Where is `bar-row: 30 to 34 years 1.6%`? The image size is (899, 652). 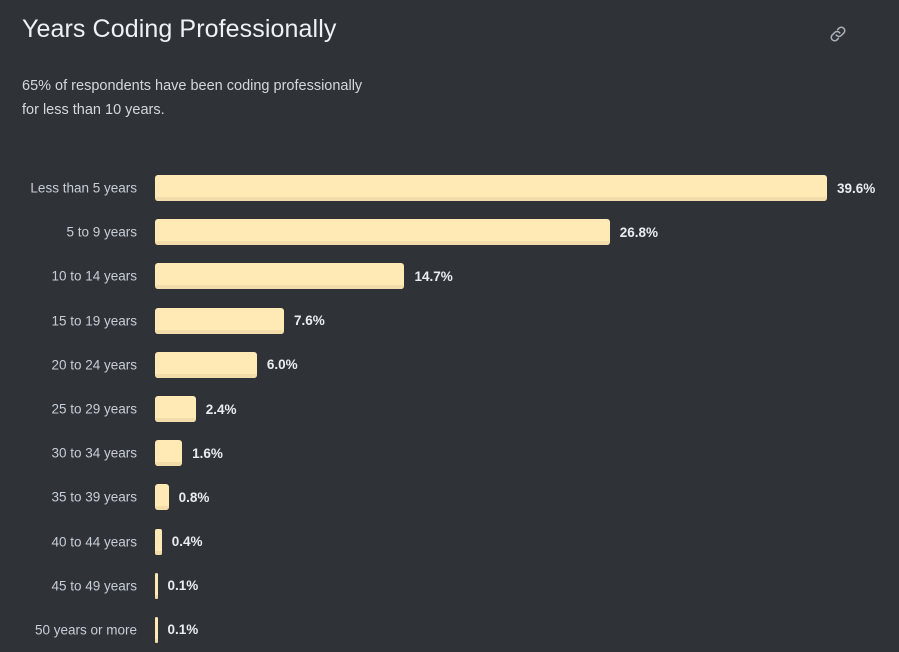
bar-row: 30 to 34 years 1.6% is located at coordinates (449, 453).